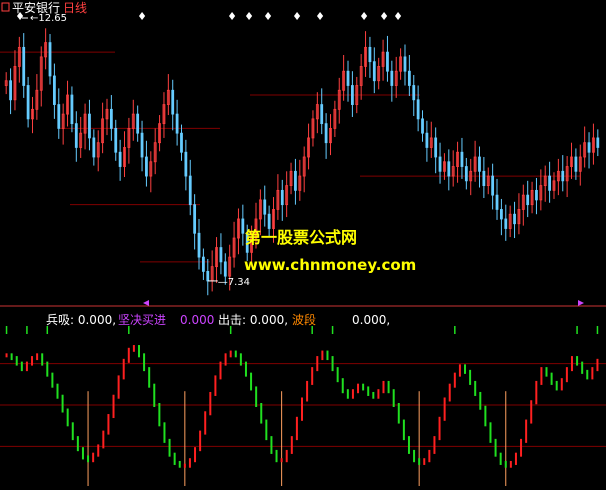  I want to click on indicator-label-1: 兵吸: 0.000,, so click(81, 320).